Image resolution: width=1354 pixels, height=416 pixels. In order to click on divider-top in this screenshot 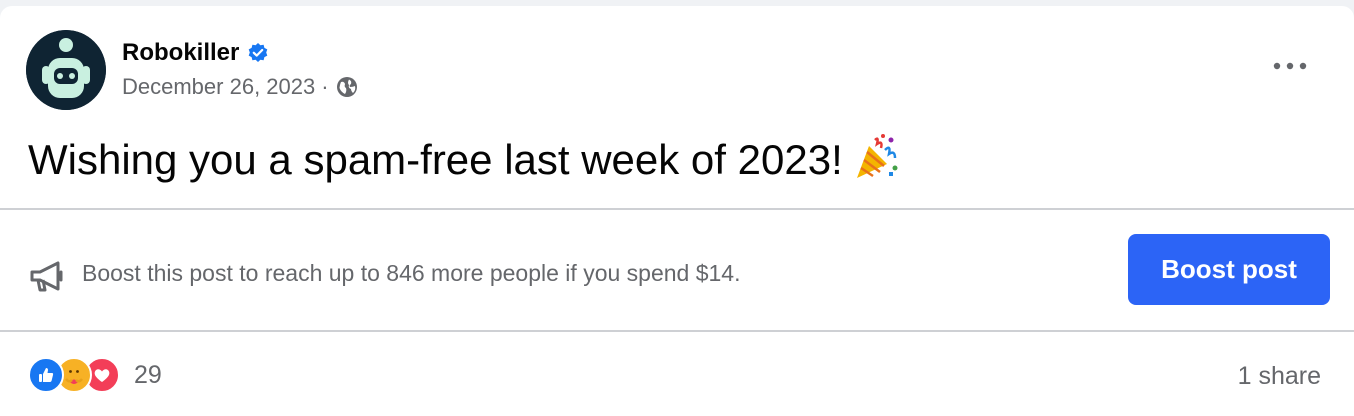, I will do `click(677, 209)`.